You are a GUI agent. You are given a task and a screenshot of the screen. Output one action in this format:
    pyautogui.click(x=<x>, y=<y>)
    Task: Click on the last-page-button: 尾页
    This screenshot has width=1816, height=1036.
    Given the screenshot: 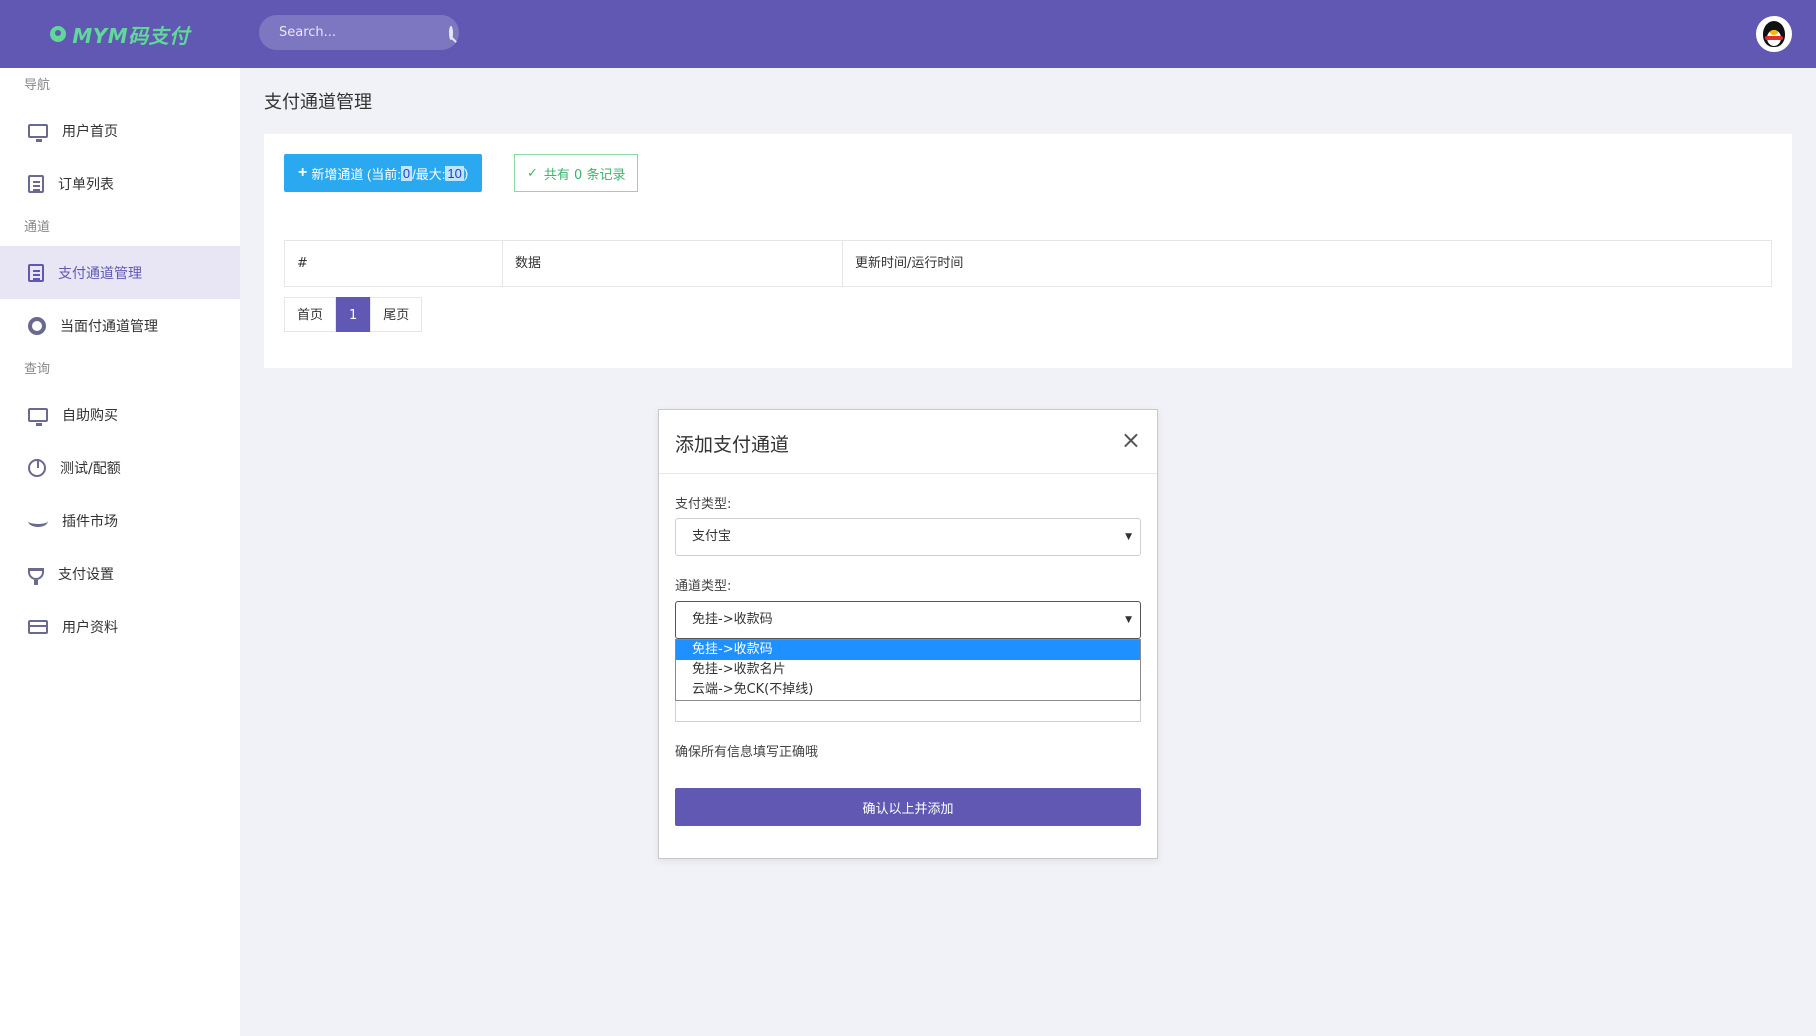 What is the action you would take?
    pyautogui.click(x=396, y=314)
    